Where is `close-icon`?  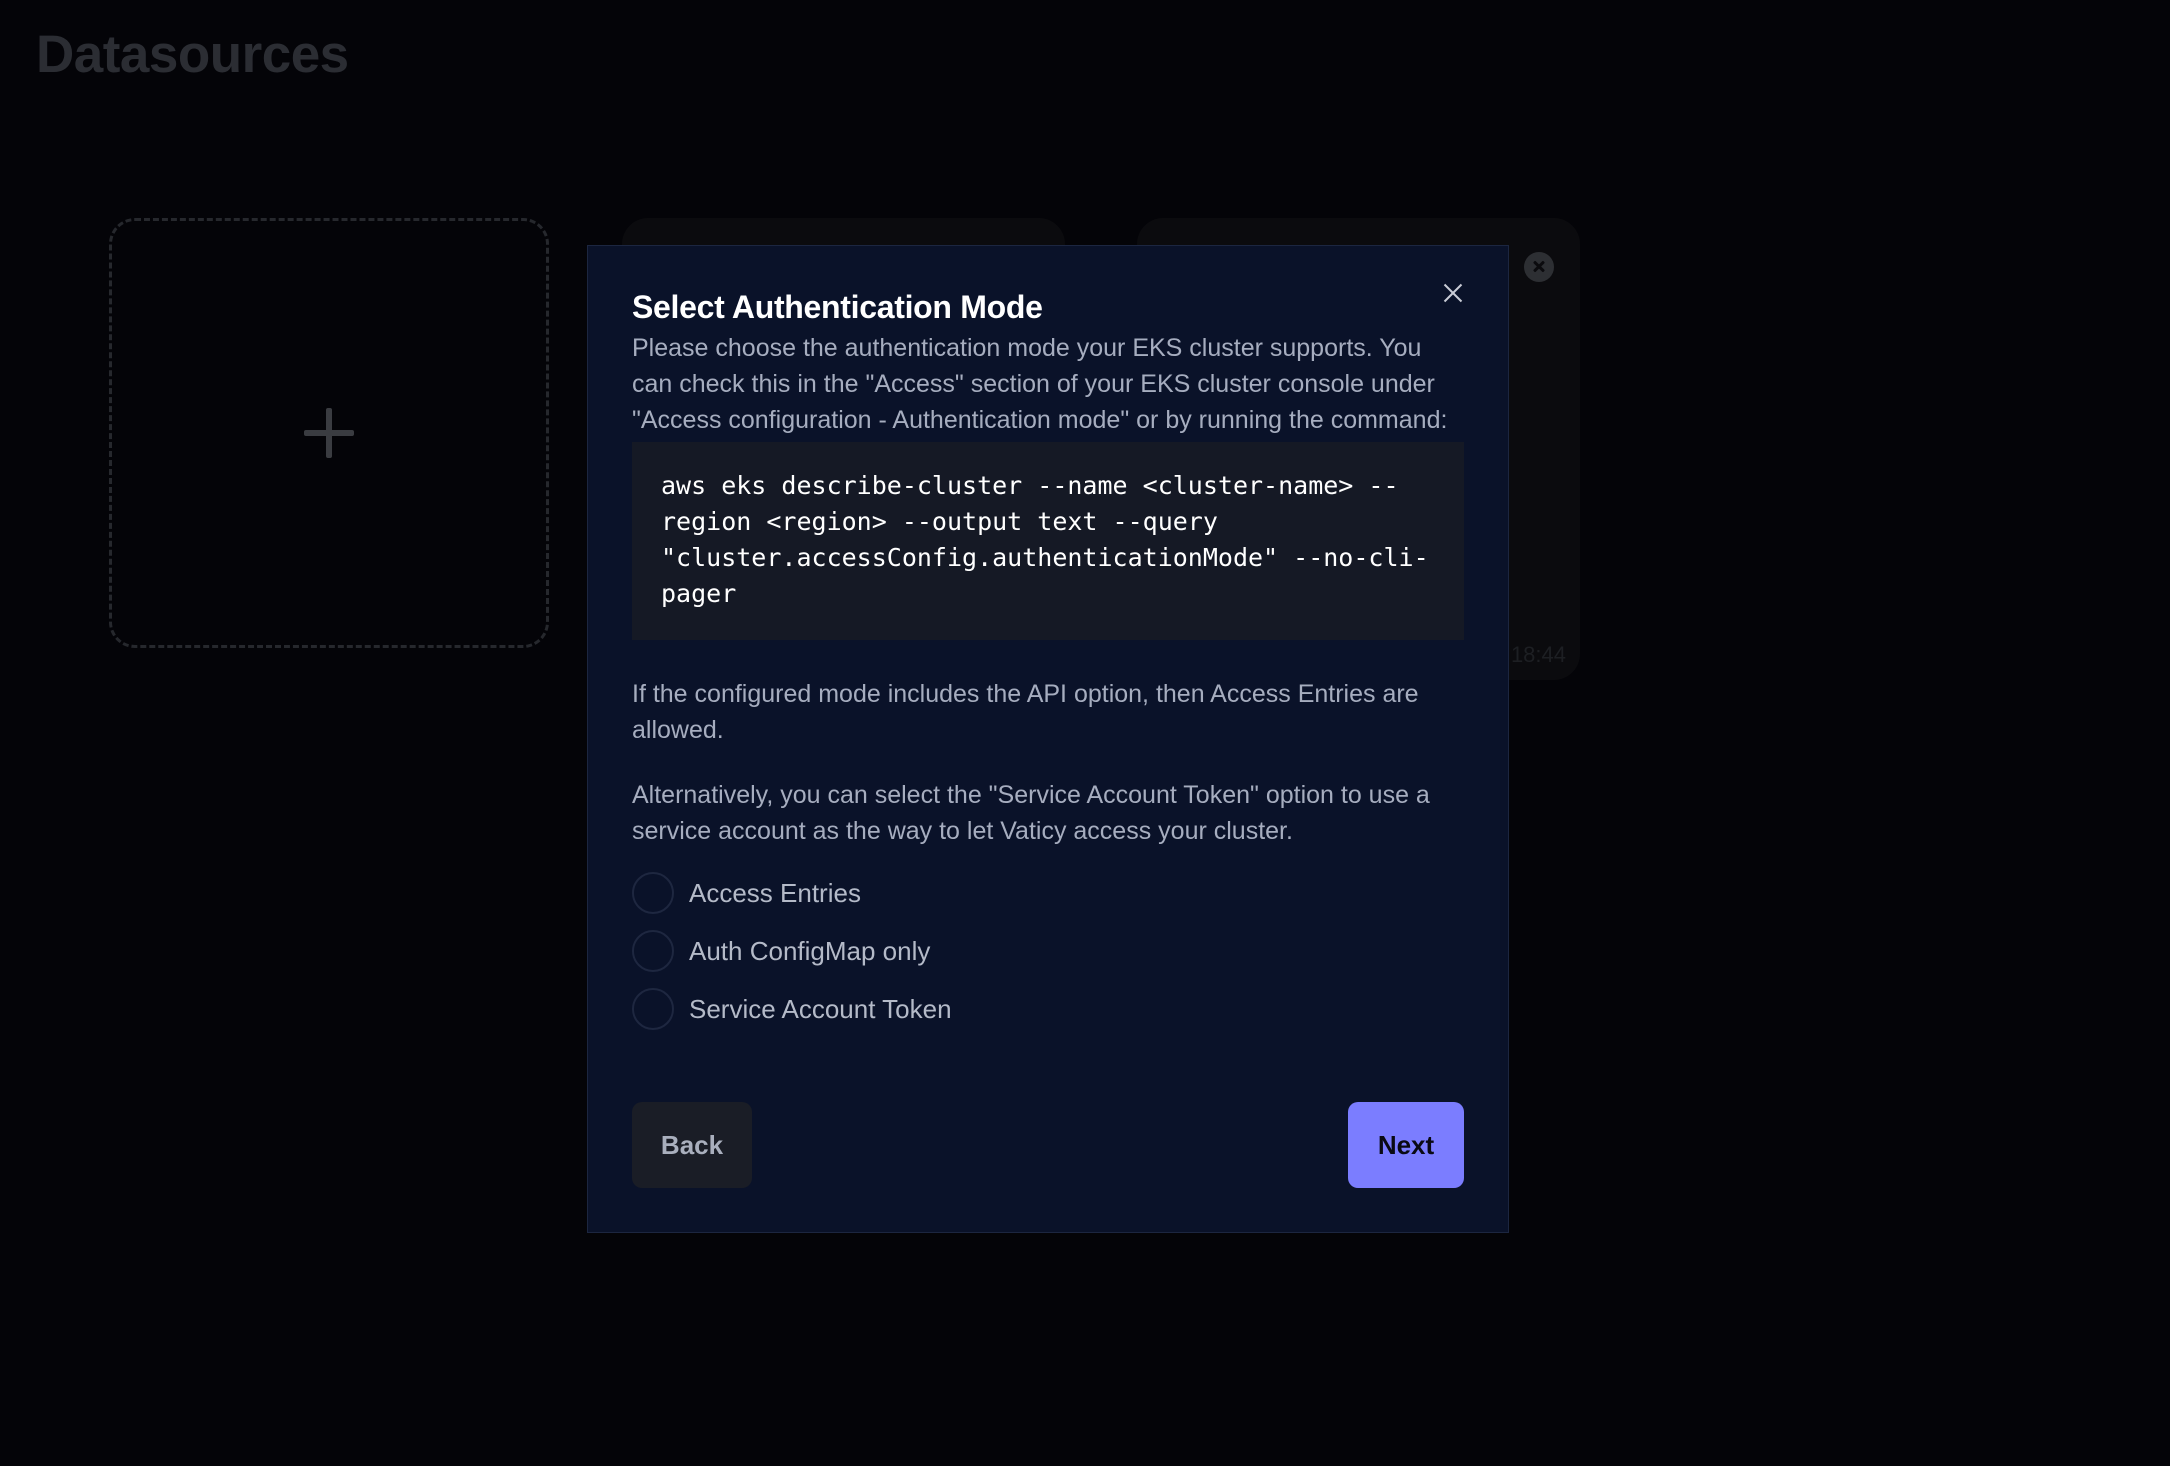 close-icon is located at coordinates (1453, 293).